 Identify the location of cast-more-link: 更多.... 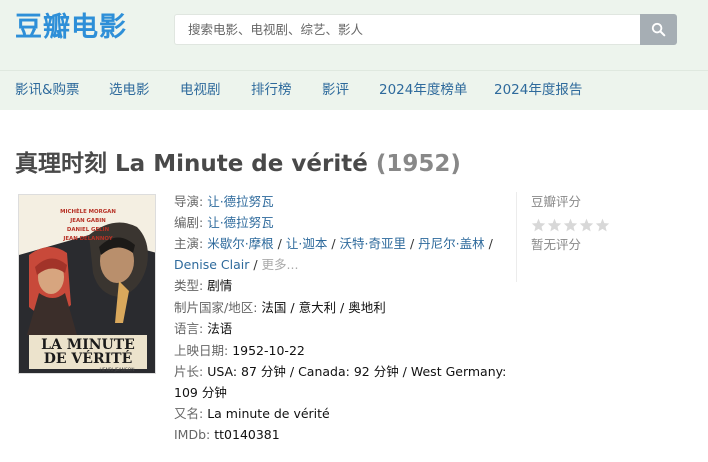
(280, 264).